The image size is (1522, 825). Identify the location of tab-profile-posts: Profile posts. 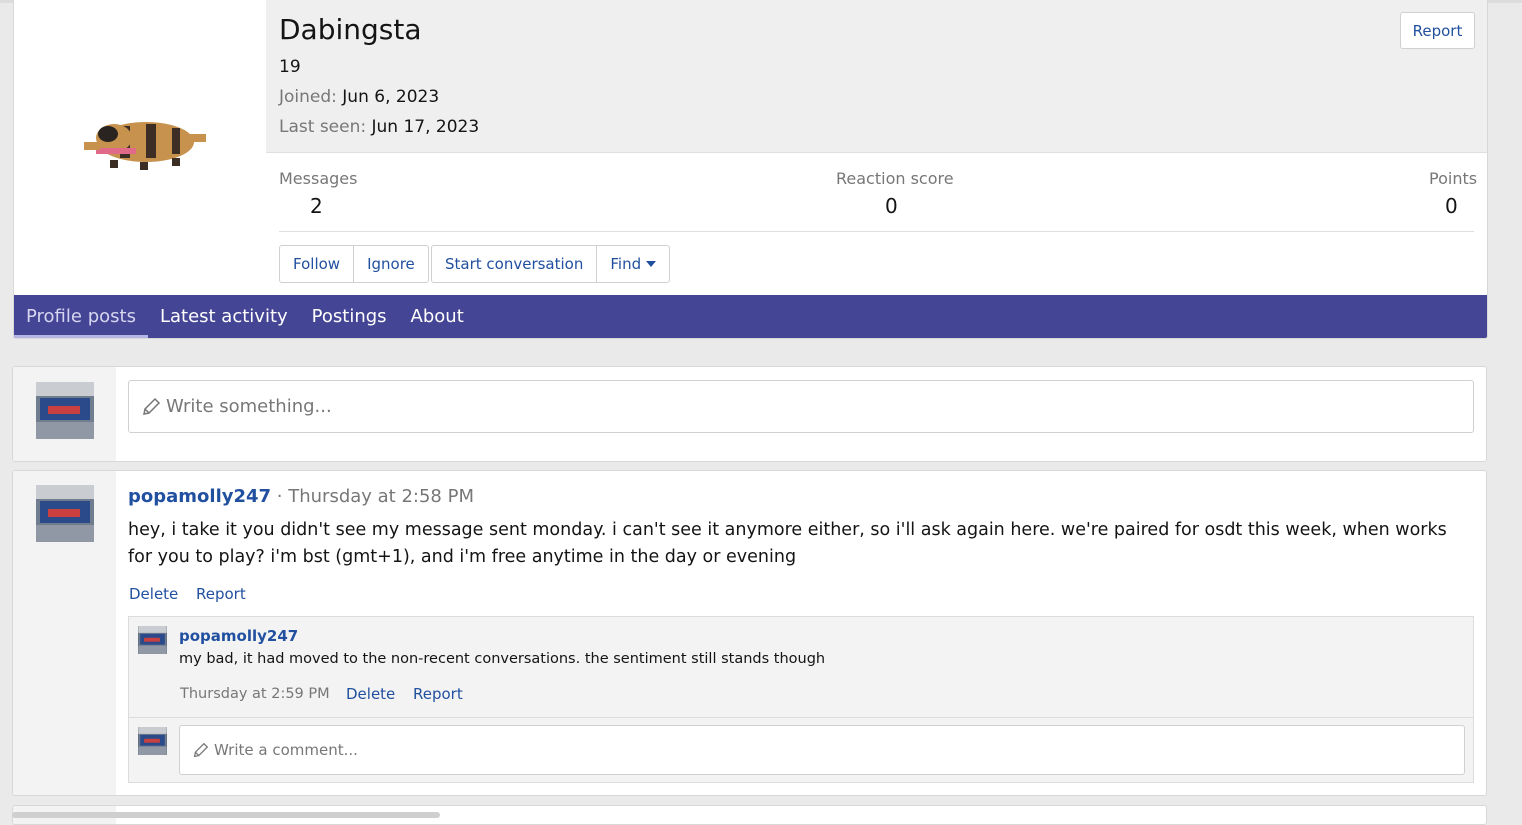
(81, 316).